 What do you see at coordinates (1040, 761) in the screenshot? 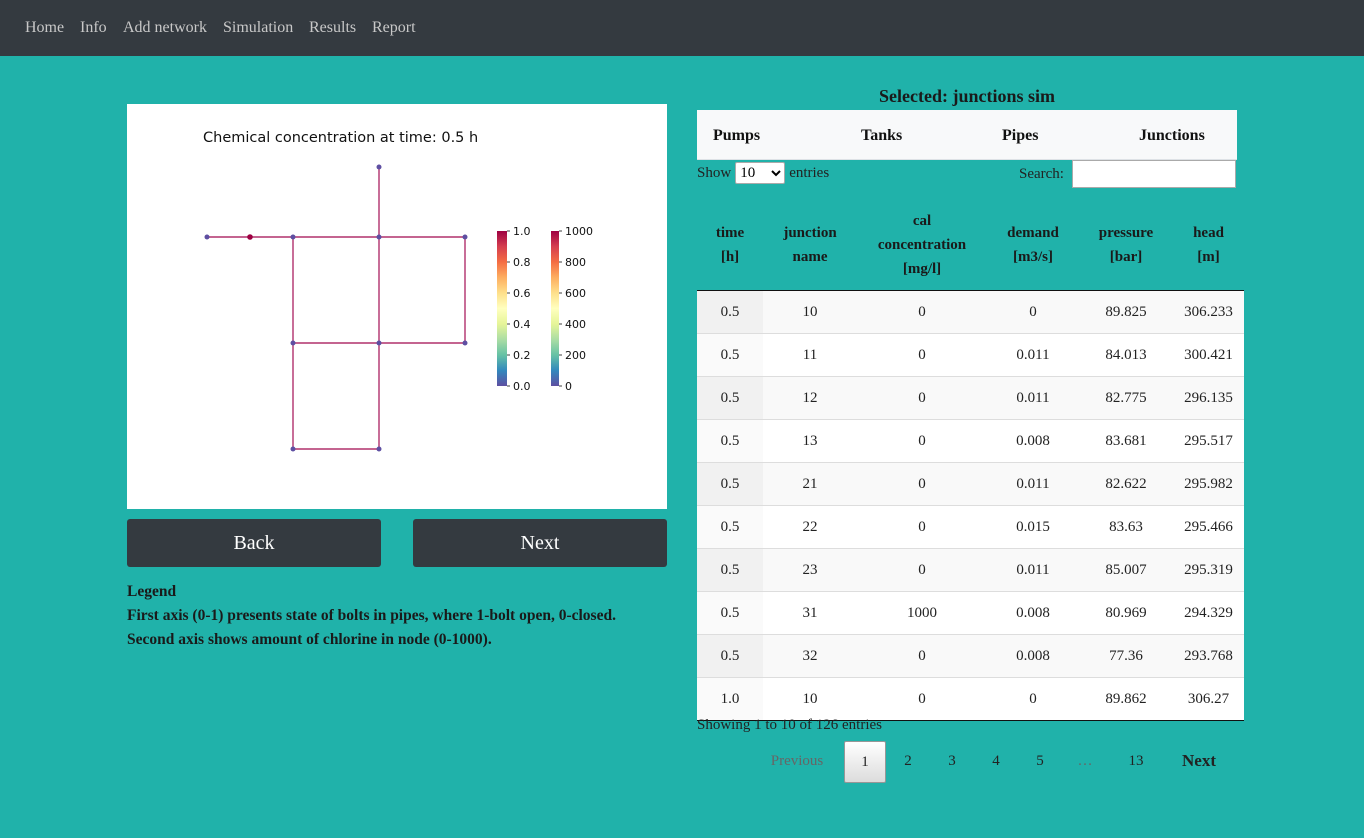
I see `pagination-page-5: 5` at bounding box center [1040, 761].